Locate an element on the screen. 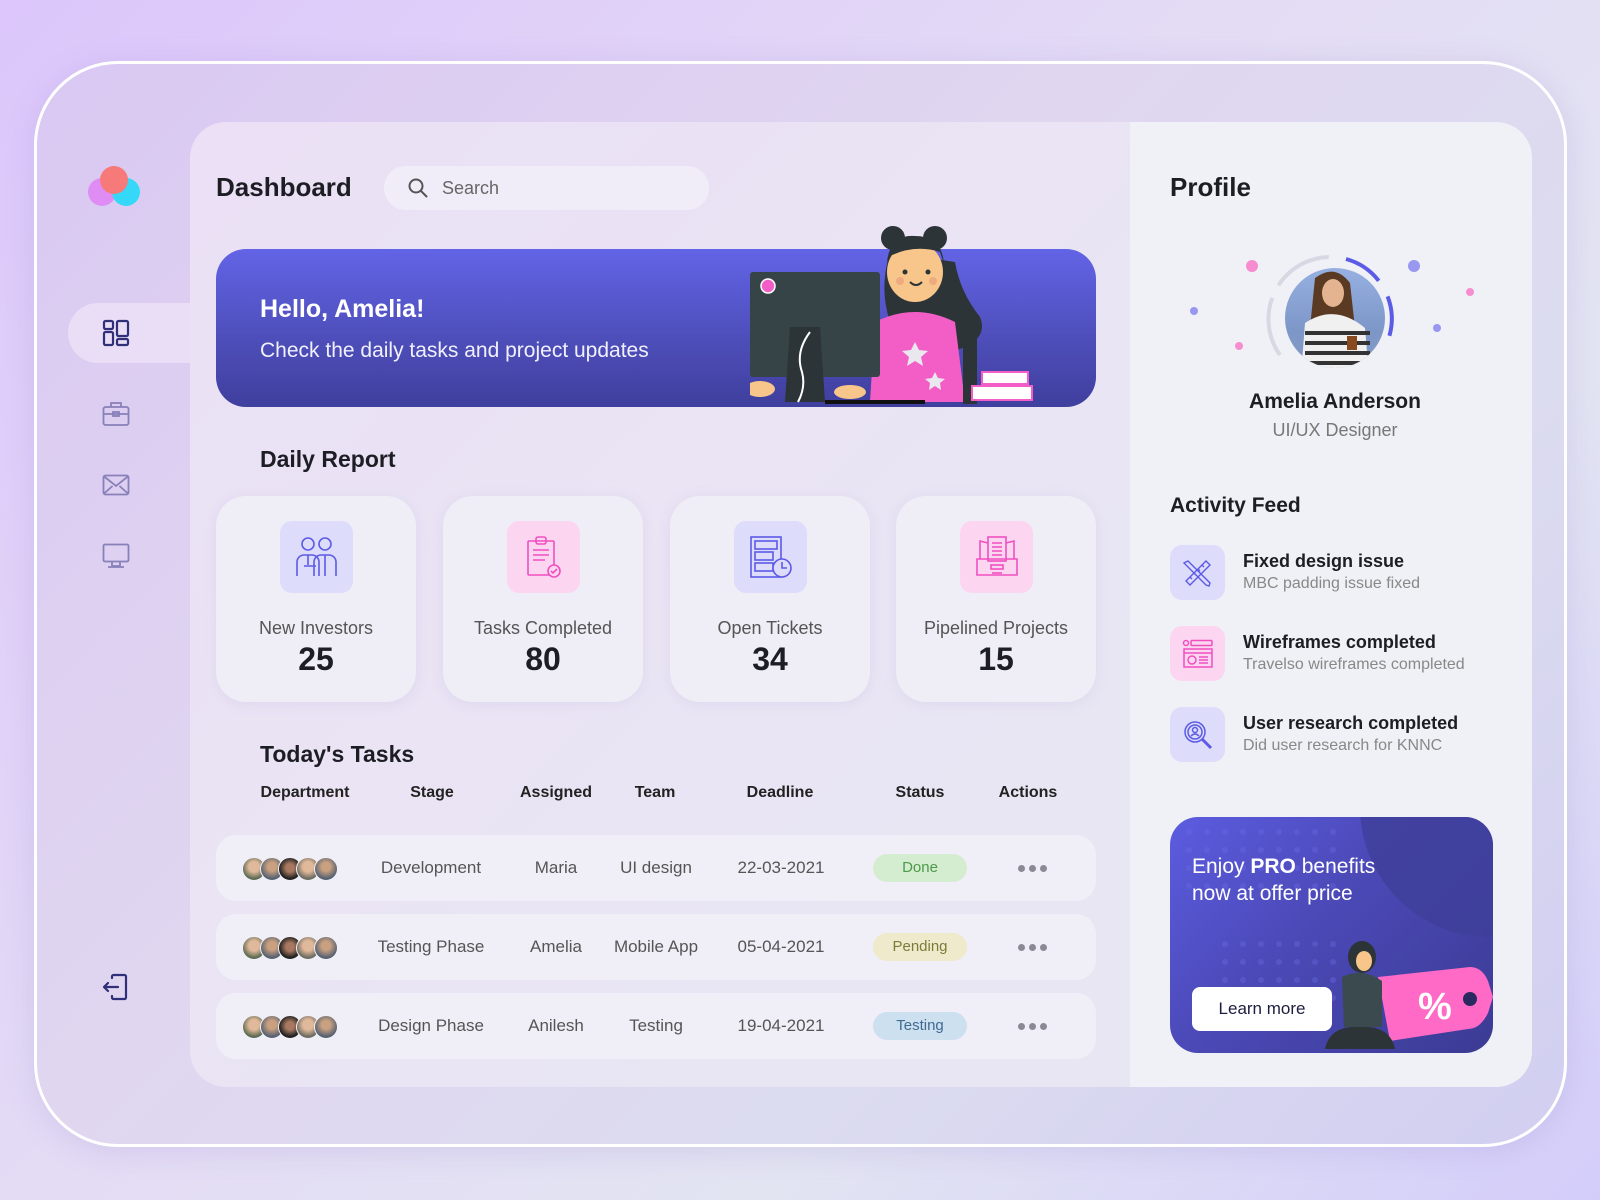  sidebar-item-messages is located at coordinates (116, 485).